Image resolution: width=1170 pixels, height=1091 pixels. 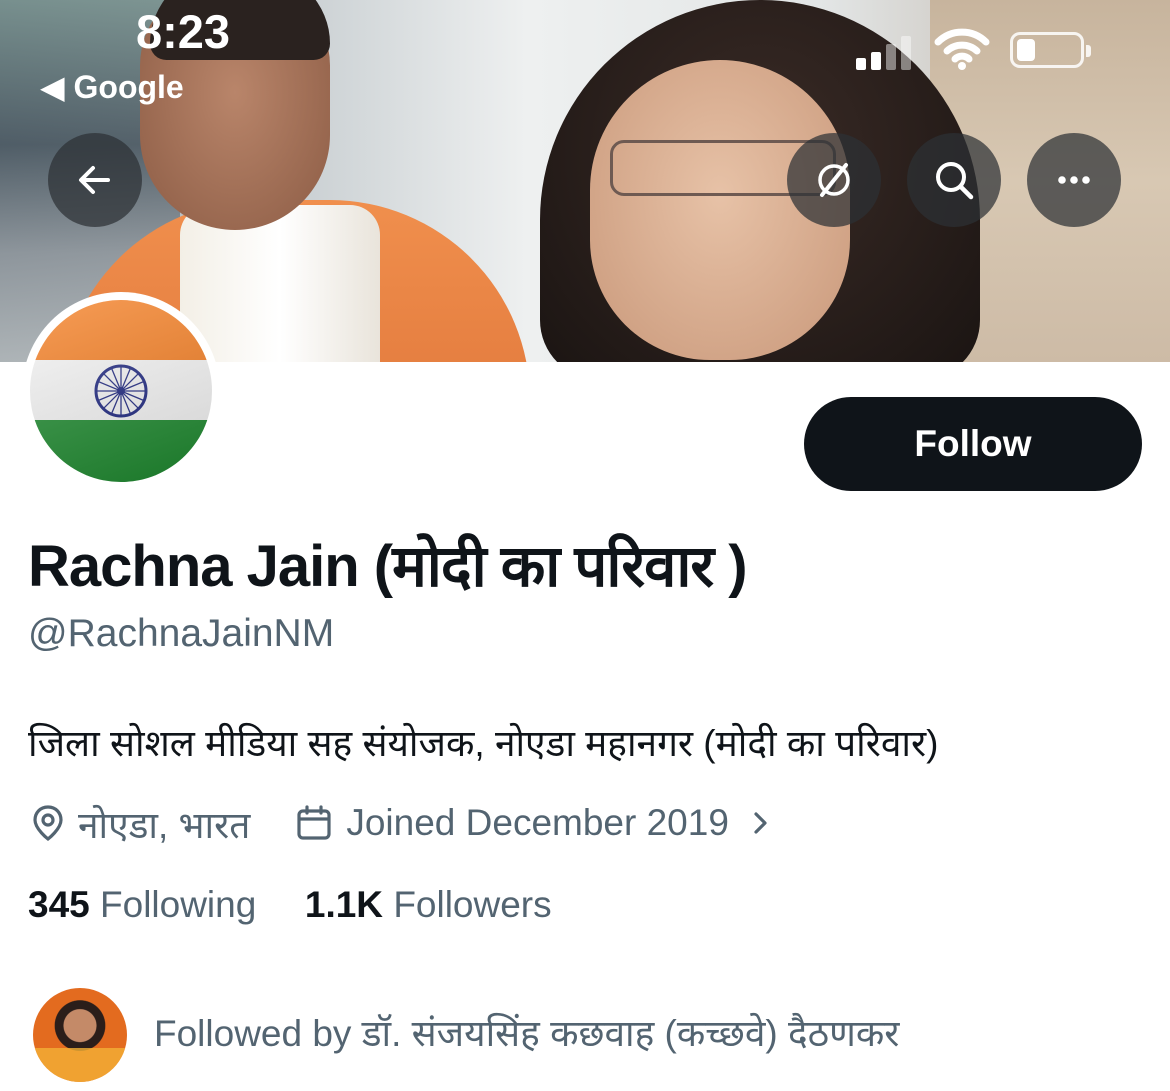 I want to click on following-link: 345 Following, so click(x=142, y=904).